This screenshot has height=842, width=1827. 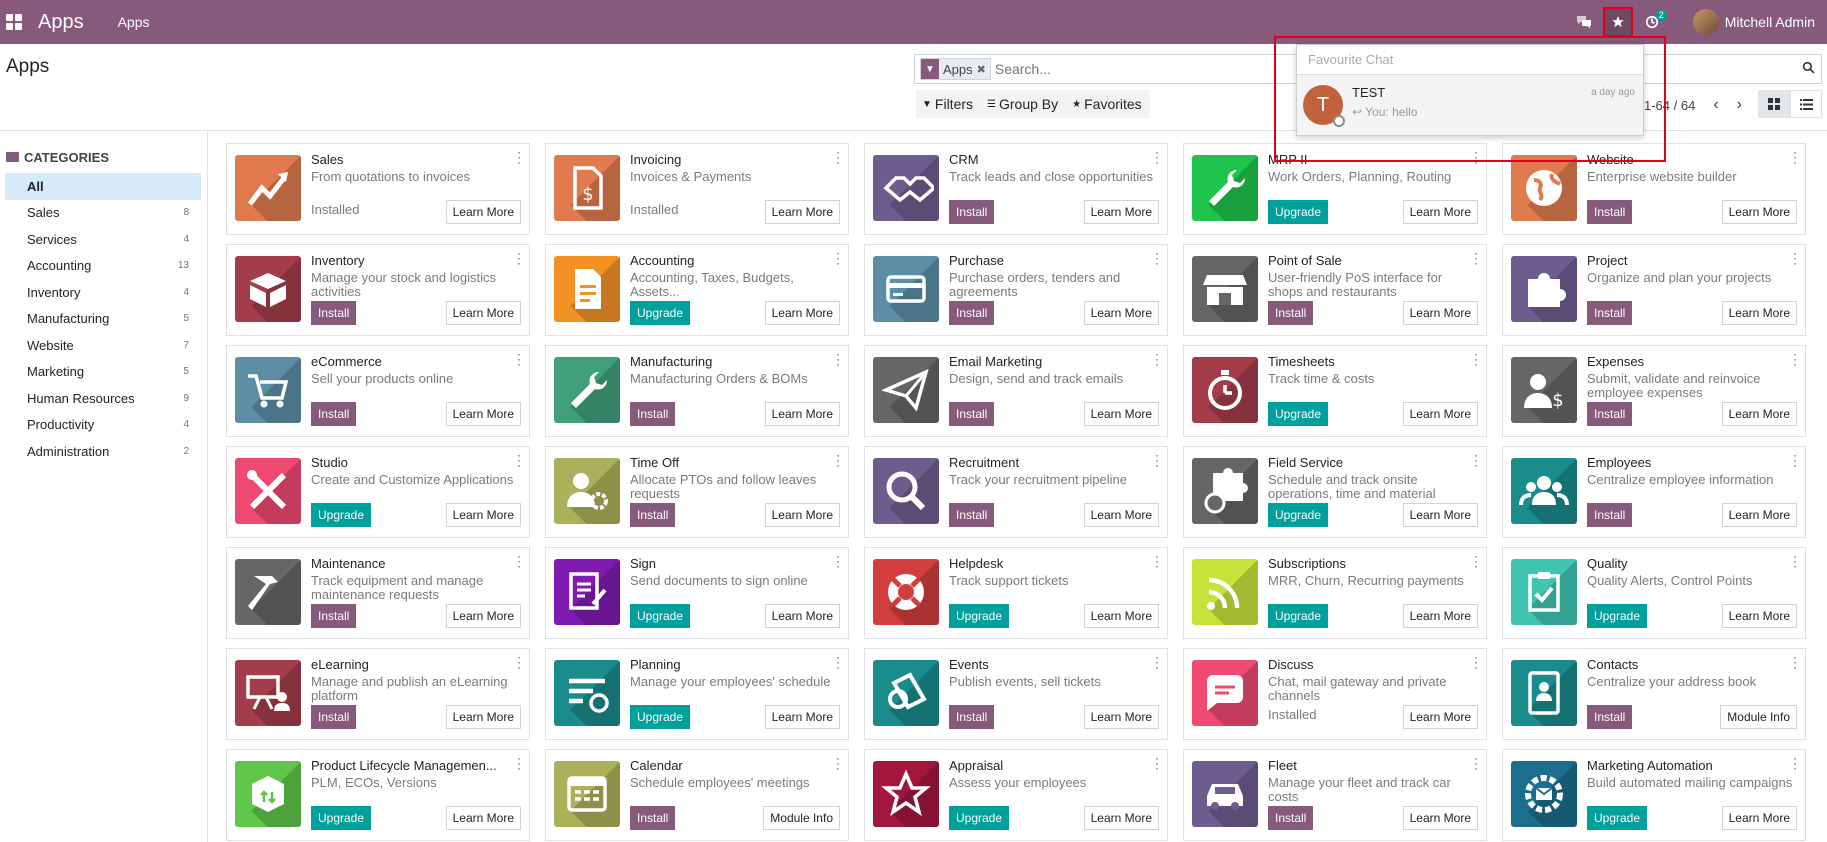 What do you see at coordinates (1669, 105) in the screenshot?
I see `pager-value: 1-64 / 64` at bounding box center [1669, 105].